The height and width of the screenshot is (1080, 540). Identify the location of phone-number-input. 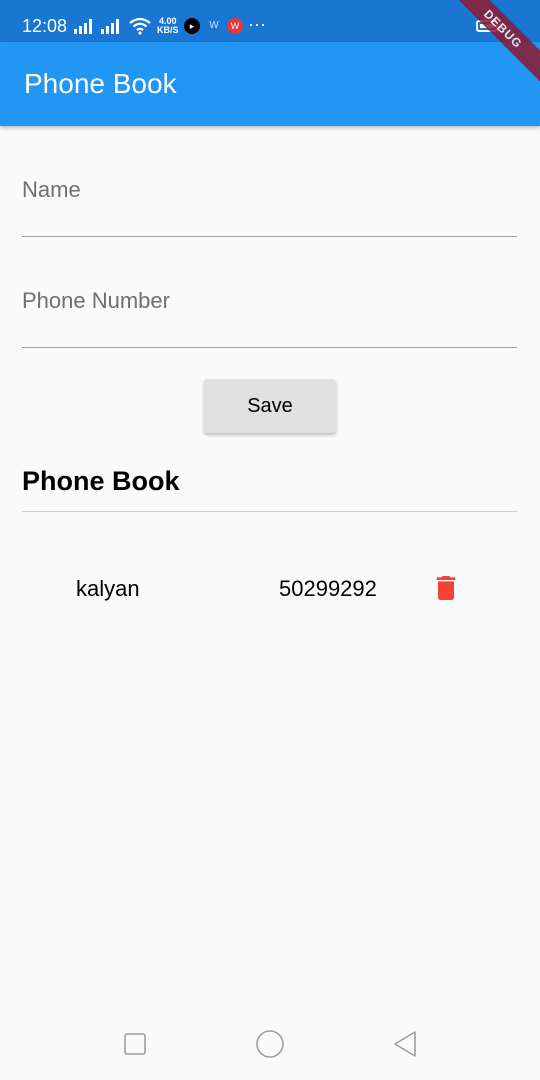
(269, 301).